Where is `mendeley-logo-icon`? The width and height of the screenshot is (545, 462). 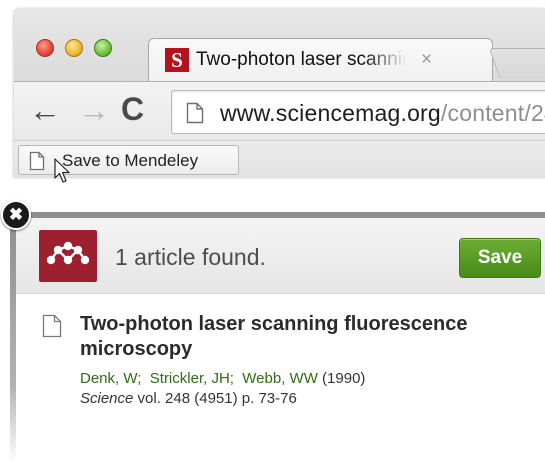
mendeley-logo-icon is located at coordinates (68, 256).